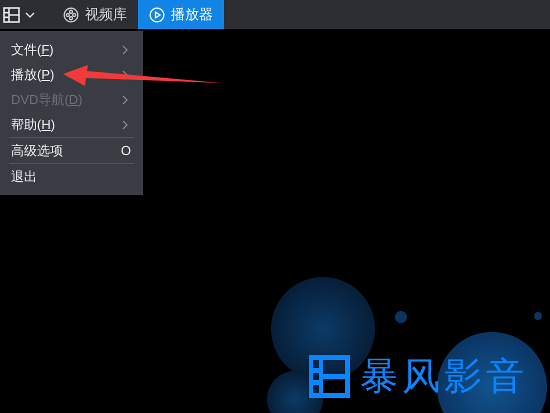 The height and width of the screenshot is (413, 550). Describe the element at coordinates (71, 124) in the screenshot. I see `menu-item: 帮助(H)` at that location.